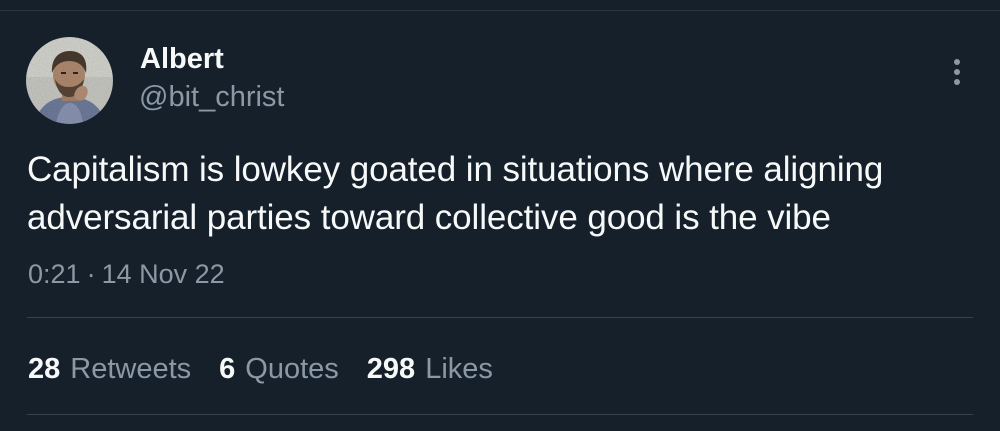 Image resolution: width=1000 pixels, height=431 pixels. What do you see at coordinates (500, 414) in the screenshot?
I see `stats-bottom-divider` at bounding box center [500, 414].